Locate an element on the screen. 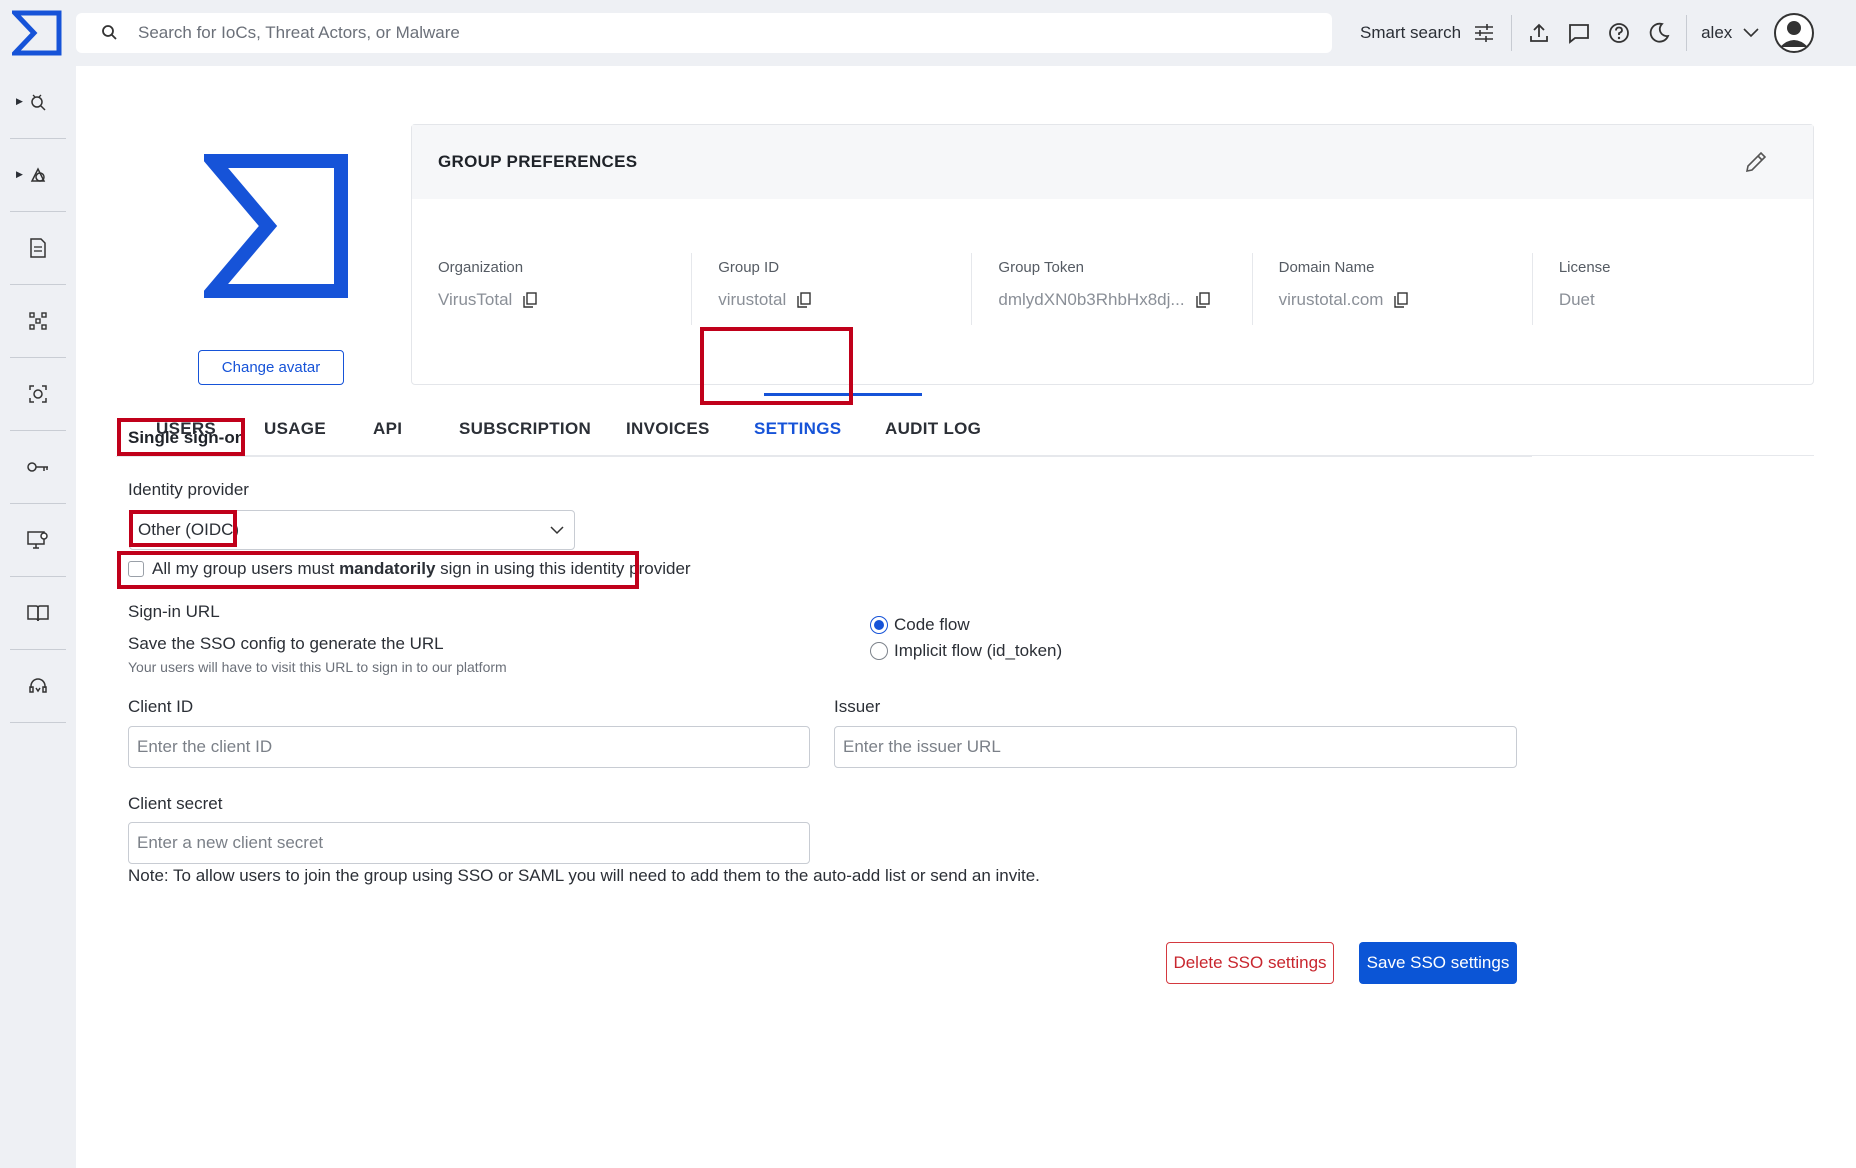 The image size is (1856, 1168). tab-invoices: INVOICES is located at coordinates (668, 426).